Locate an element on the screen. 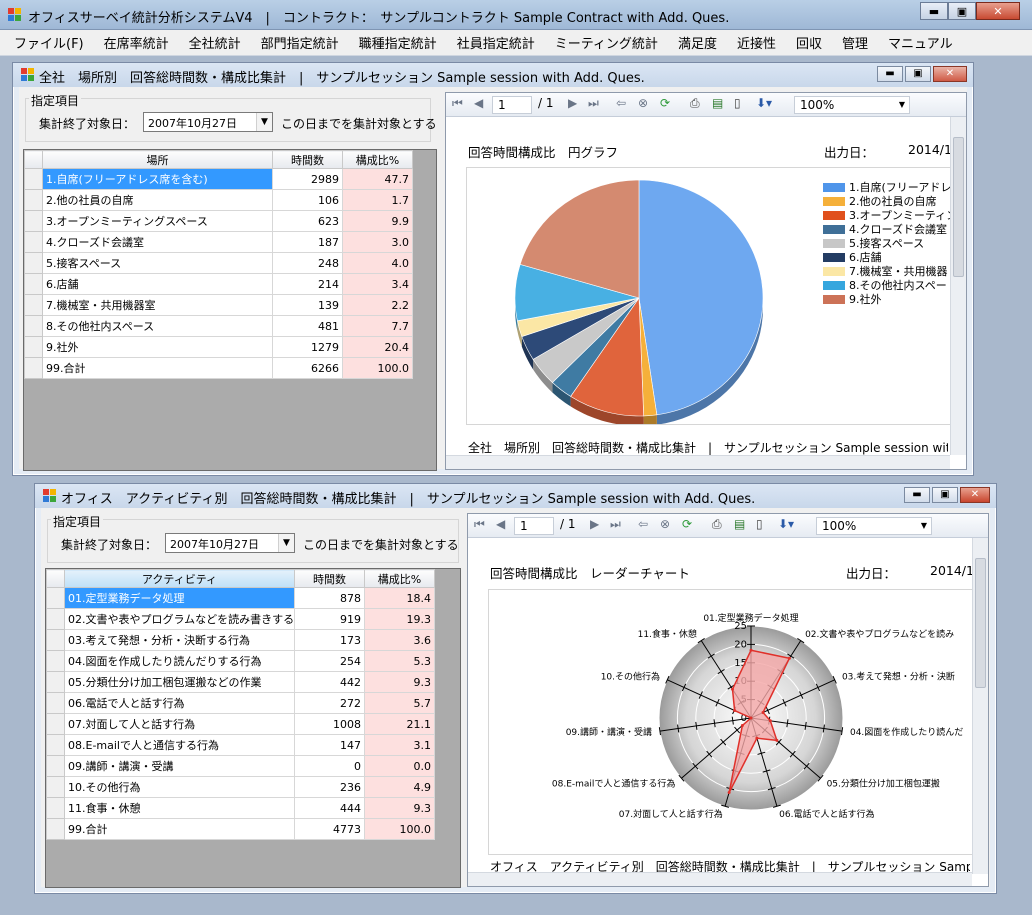  name-cell: 4.クローズド会議室 is located at coordinates (157, 242).